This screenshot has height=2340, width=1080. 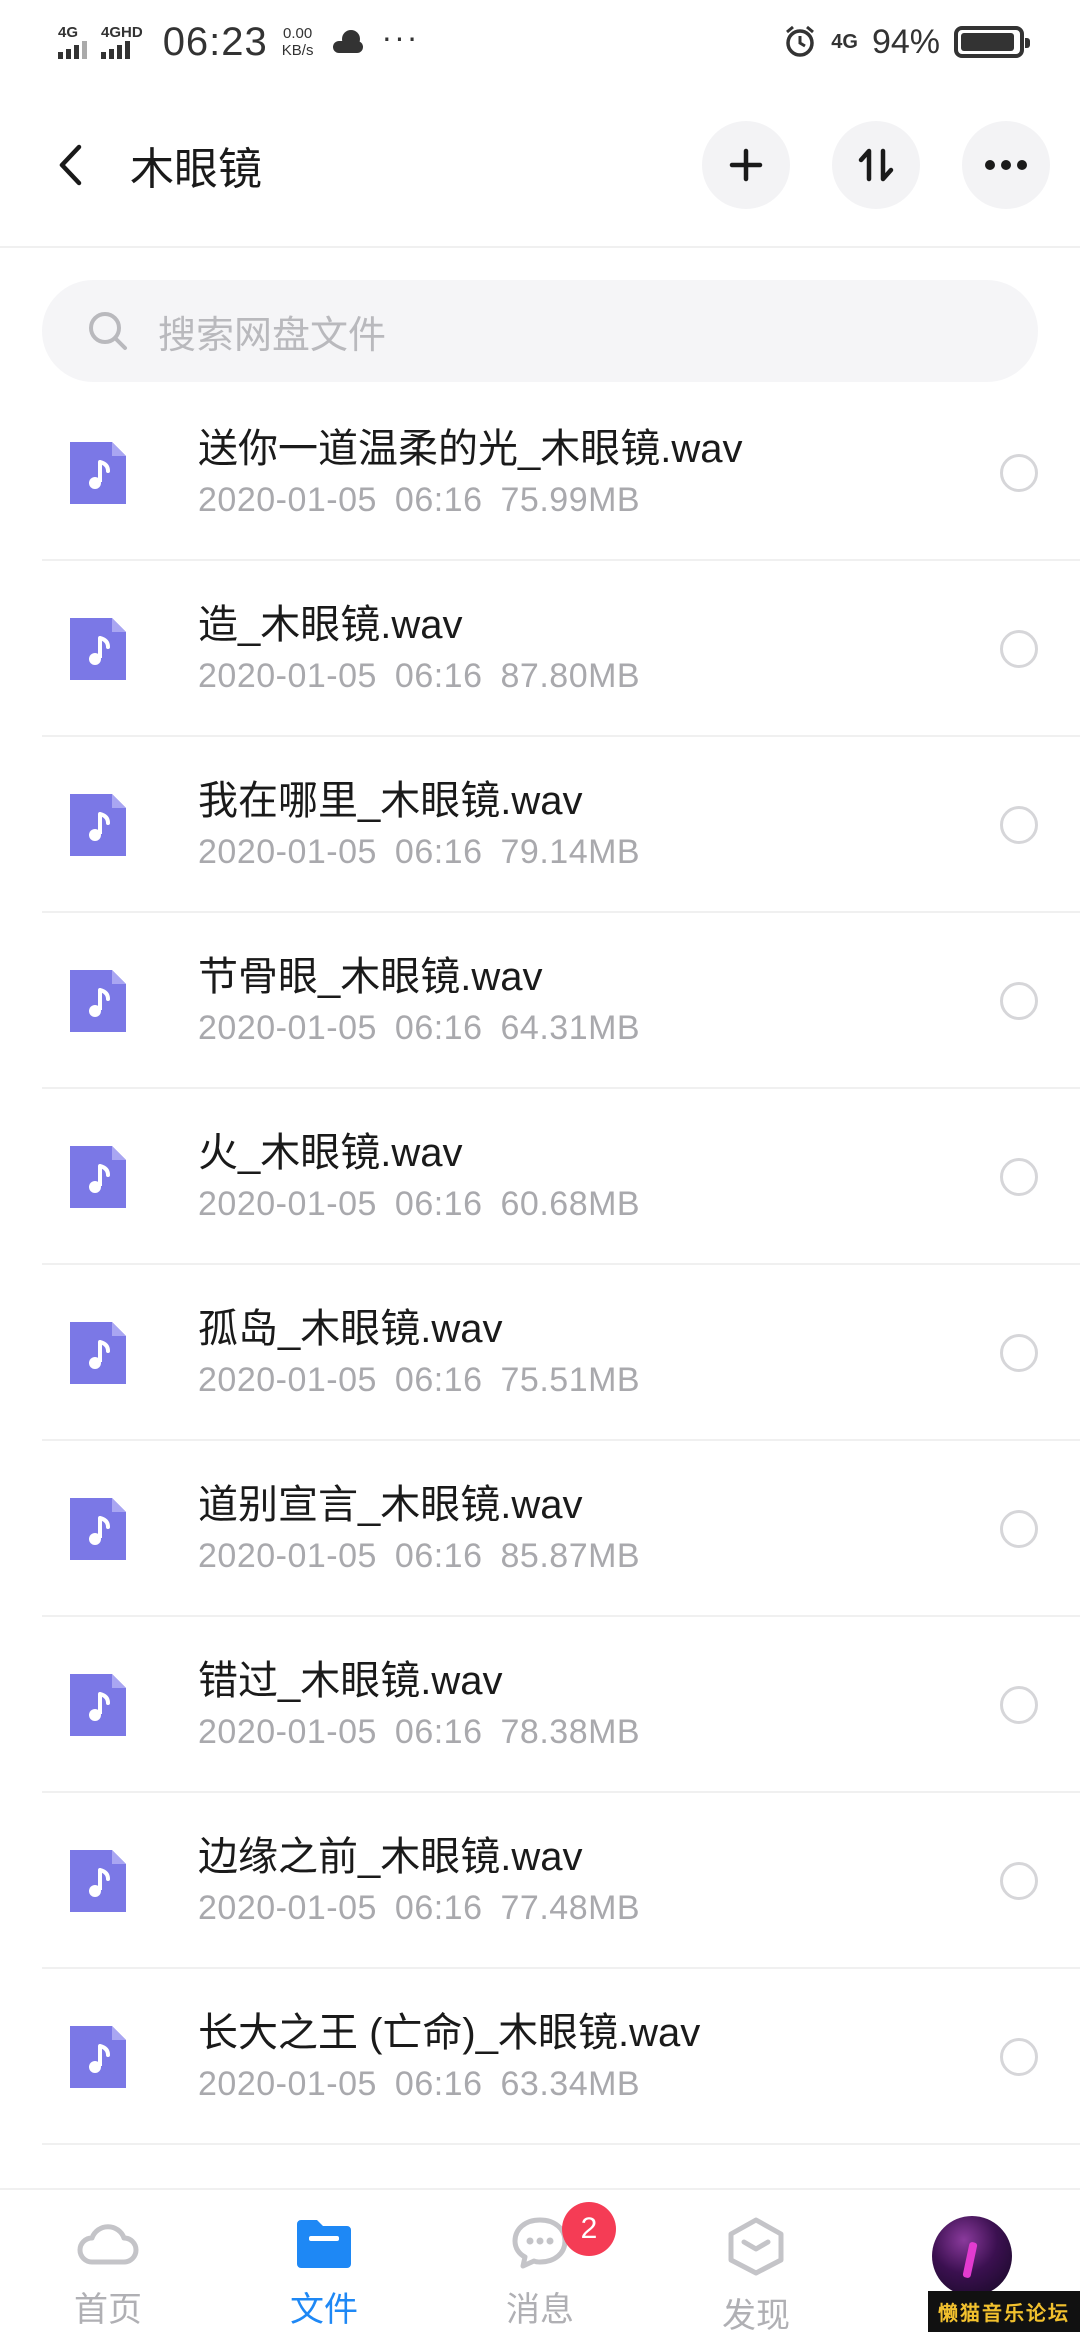 What do you see at coordinates (570, 1908) in the screenshot?
I see `file-size: 77.48MB` at bounding box center [570, 1908].